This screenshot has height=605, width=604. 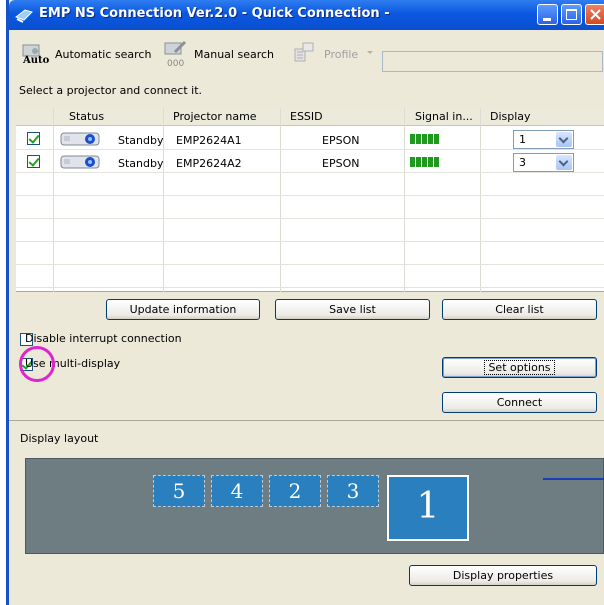 What do you see at coordinates (571, 14) in the screenshot?
I see `maximize-icon` at bounding box center [571, 14].